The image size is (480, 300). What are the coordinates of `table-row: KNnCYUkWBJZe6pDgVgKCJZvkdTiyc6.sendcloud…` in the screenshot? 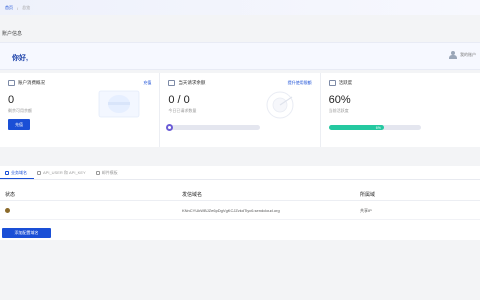 It's located at (240, 211).